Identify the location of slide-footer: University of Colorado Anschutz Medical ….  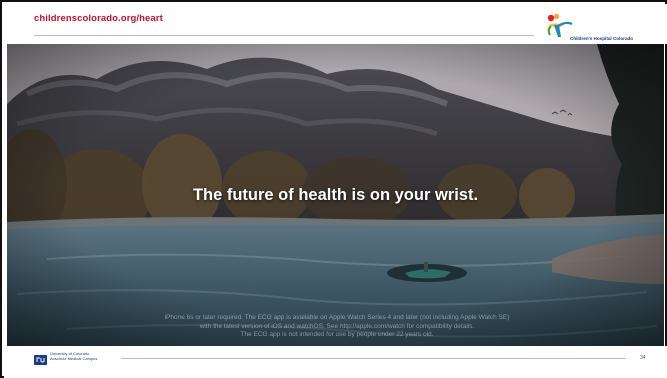
(335, 362).